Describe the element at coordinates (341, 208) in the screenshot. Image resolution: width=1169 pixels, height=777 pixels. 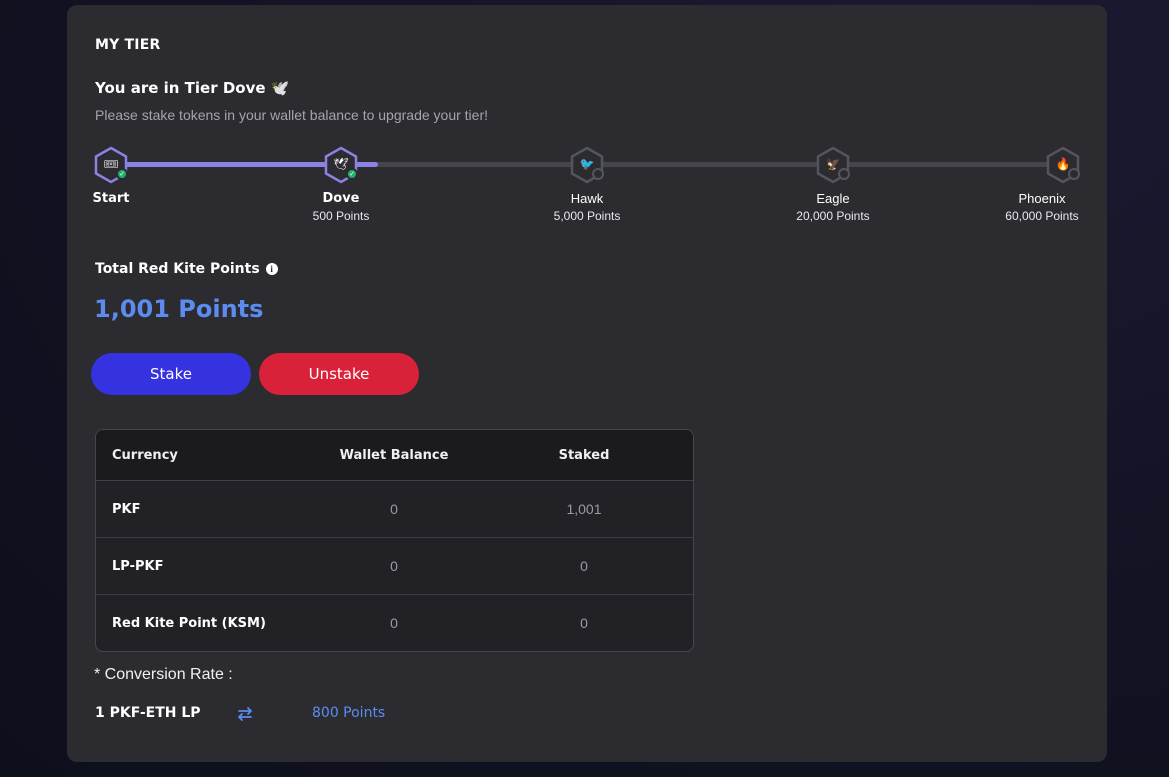
I see `tier-label-dove: Dove 500 Points` at that location.